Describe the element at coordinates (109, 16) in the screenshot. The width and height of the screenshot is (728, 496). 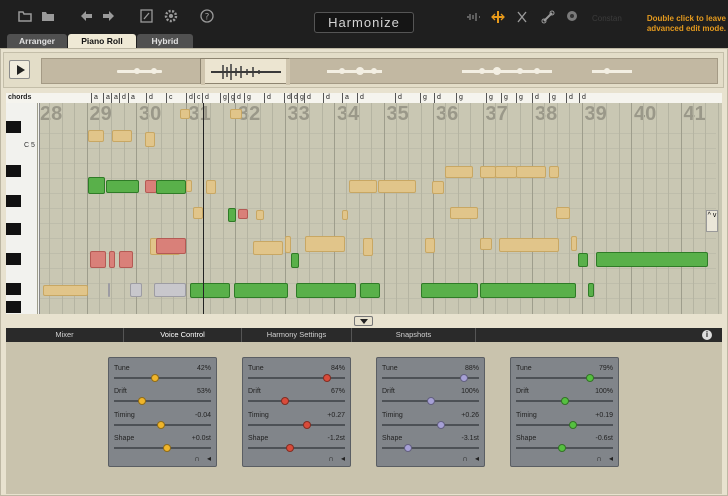
I see `redo-icon` at that location.